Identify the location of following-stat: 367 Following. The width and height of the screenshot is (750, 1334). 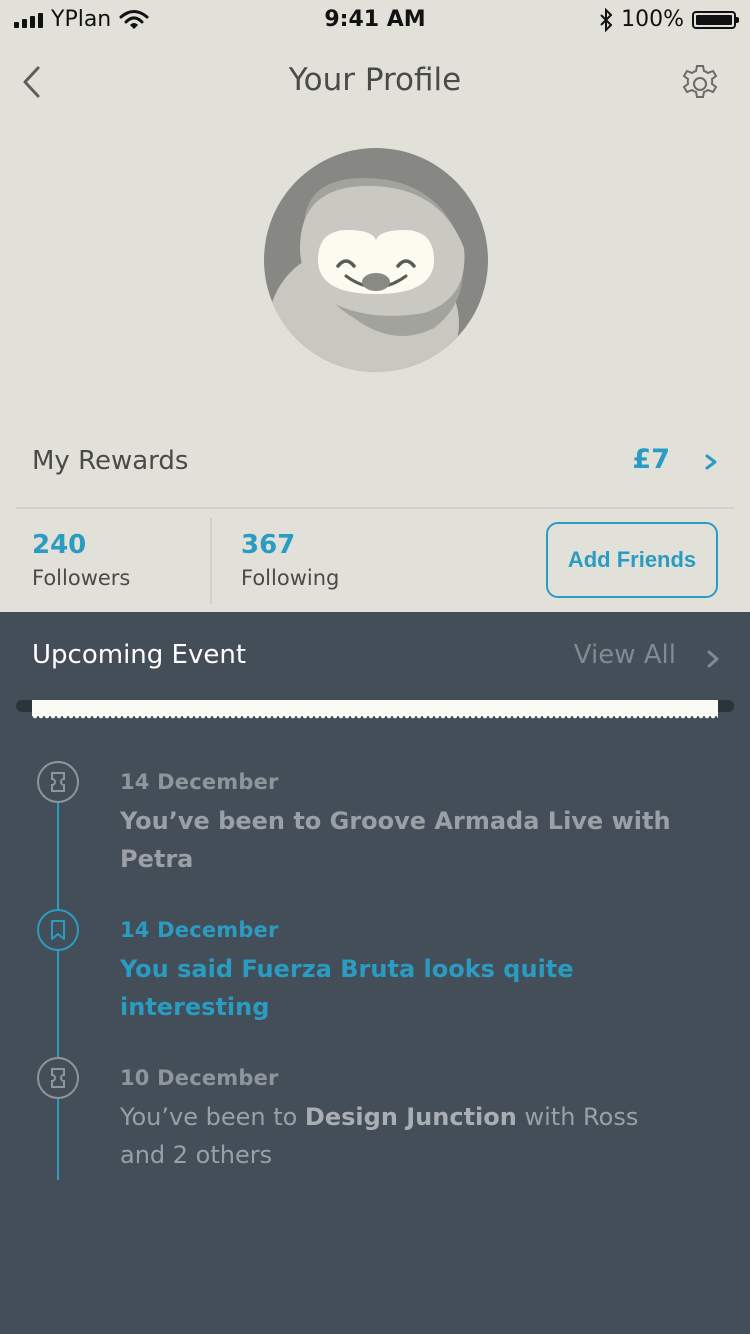
(290, 560).